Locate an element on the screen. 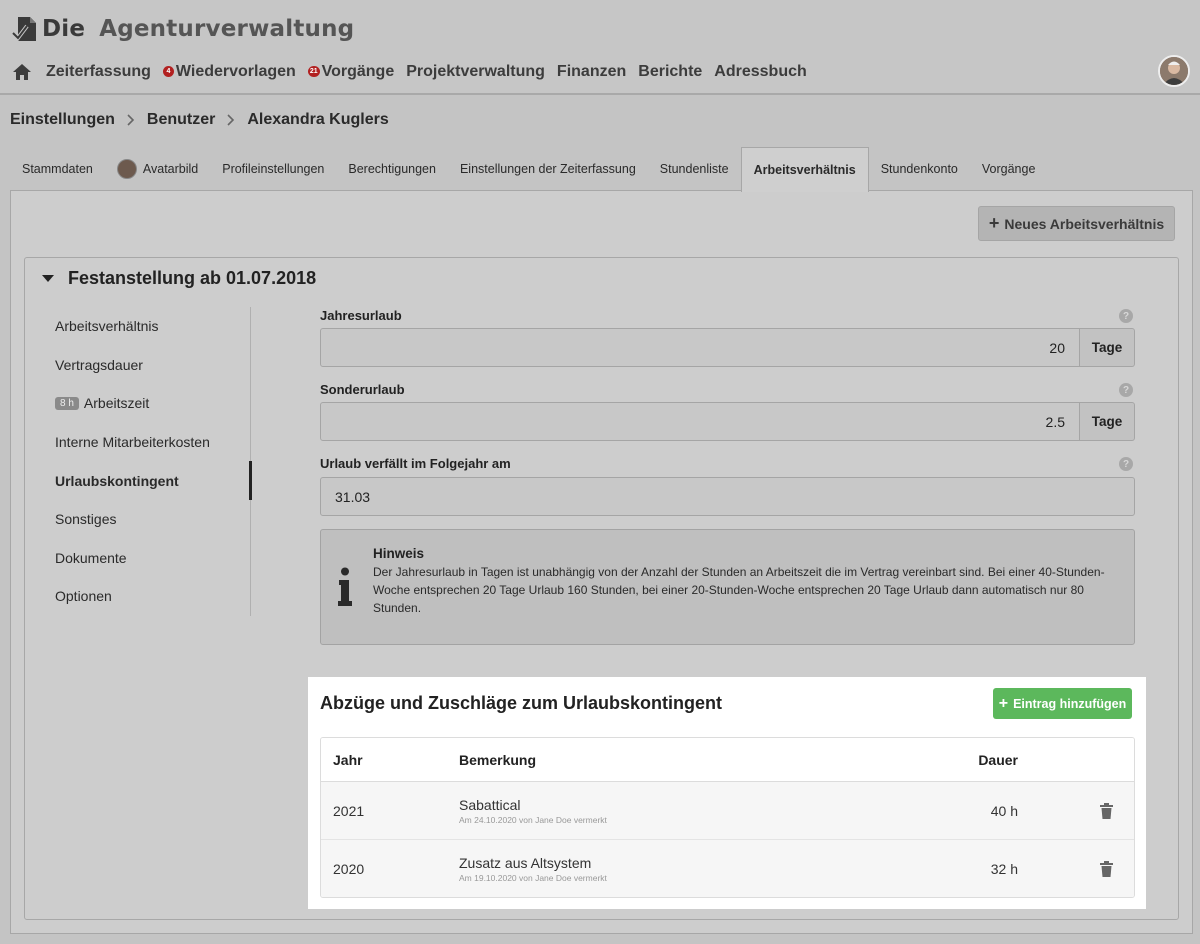 This screenshot has height=944, width=1200. nav-zeiterfassung: Zeiterfassung is located at coordinates (98, 72).